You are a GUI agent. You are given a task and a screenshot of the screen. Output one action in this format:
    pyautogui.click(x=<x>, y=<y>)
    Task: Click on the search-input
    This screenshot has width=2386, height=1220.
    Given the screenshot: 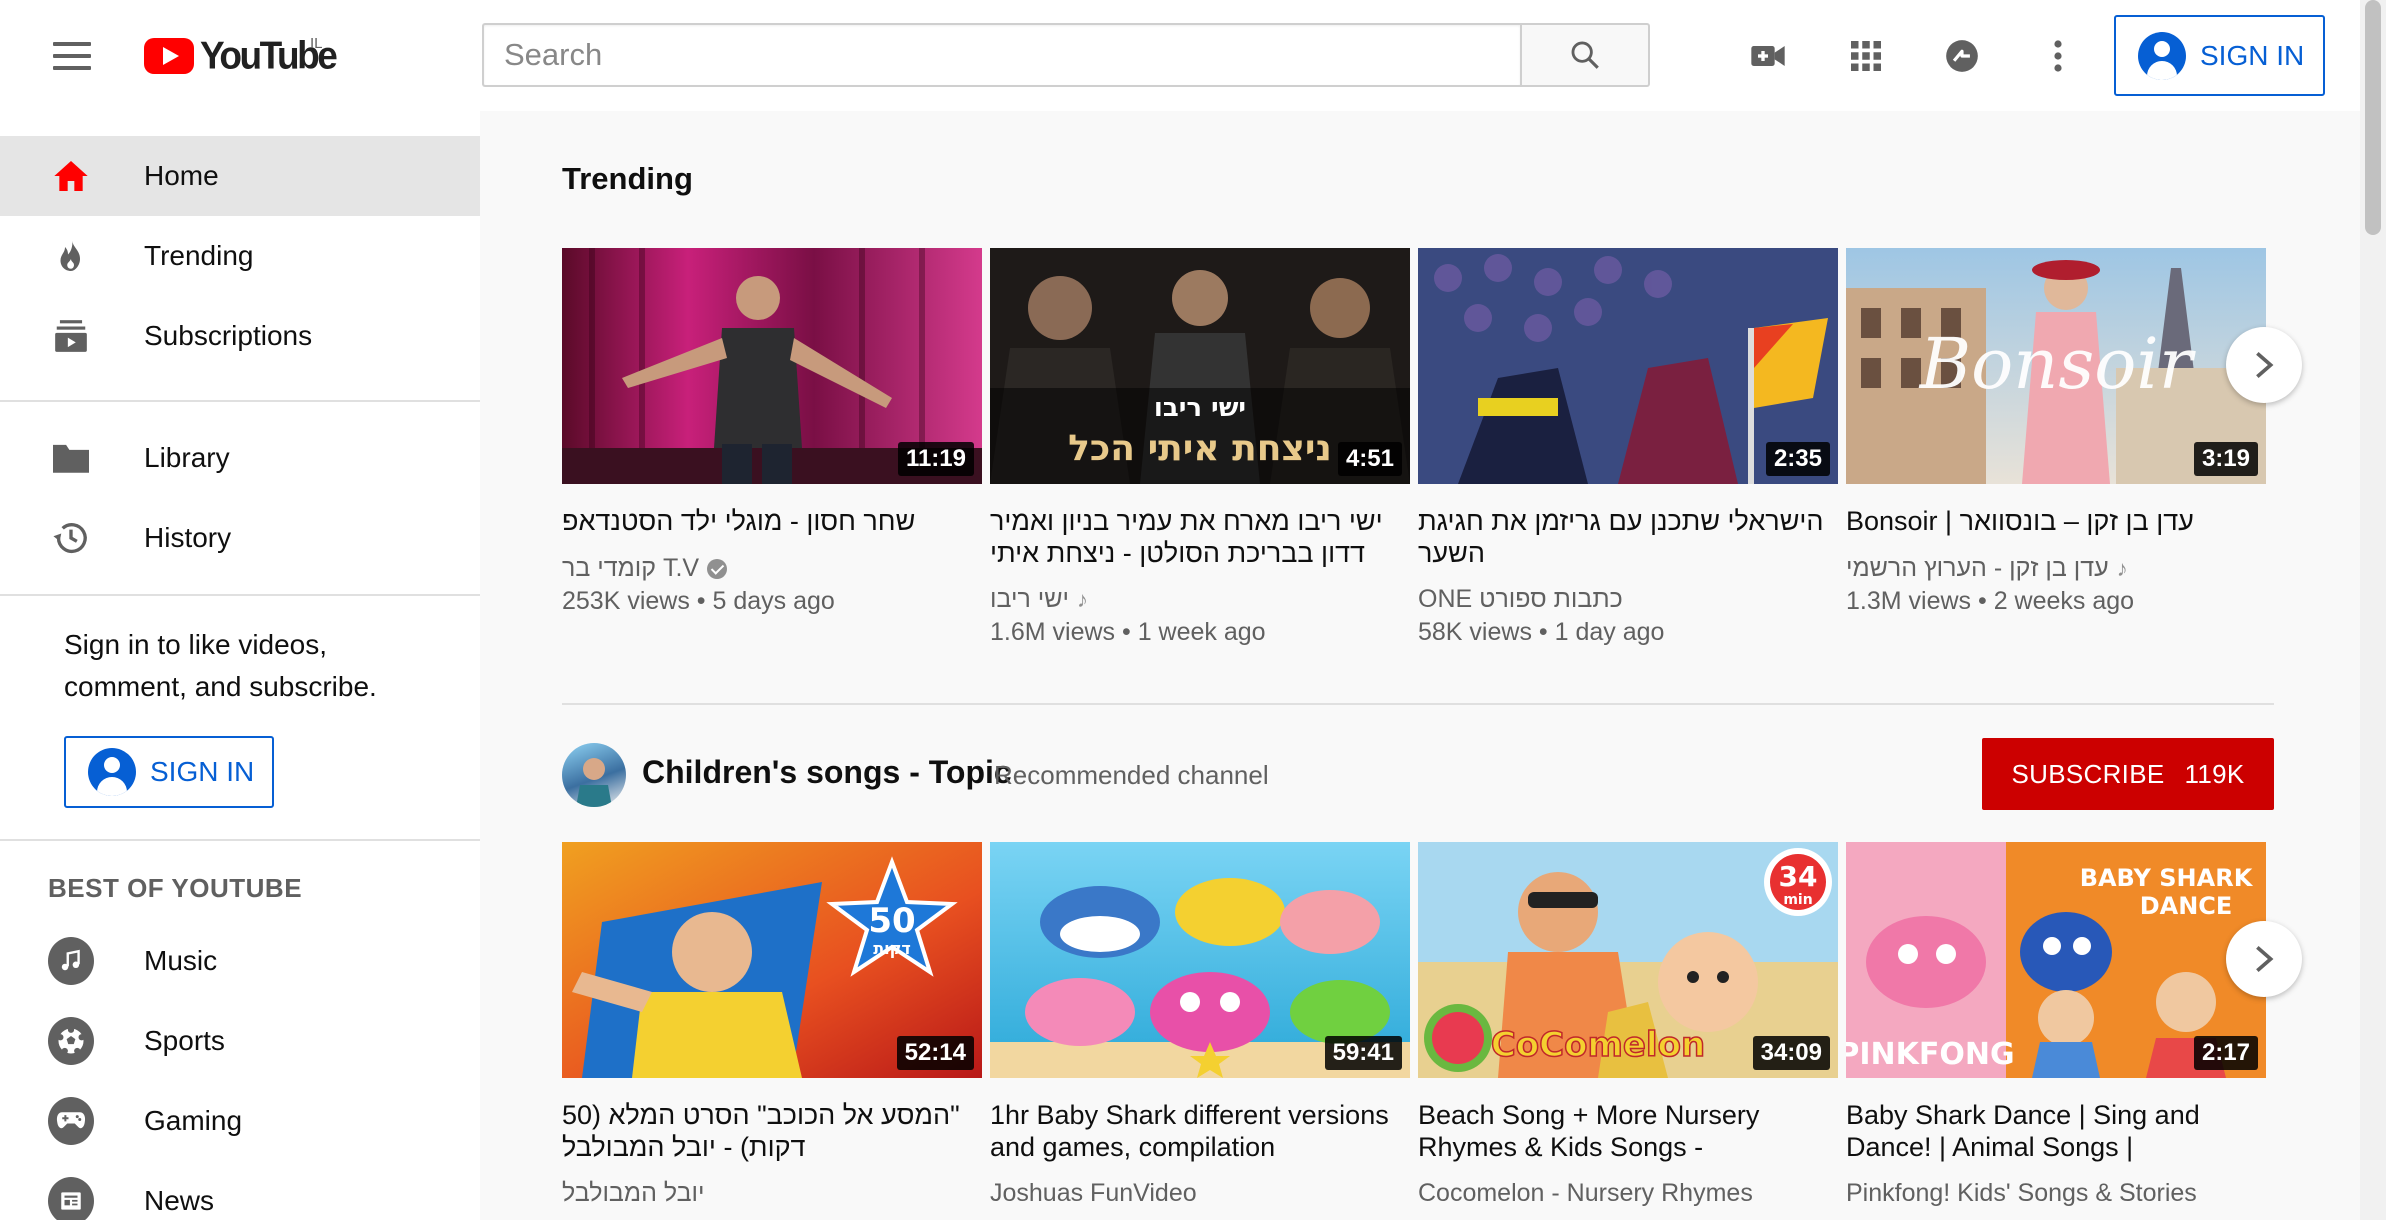 What is the action you would take?
    pyautogui.click(x=1001, y=55)
    